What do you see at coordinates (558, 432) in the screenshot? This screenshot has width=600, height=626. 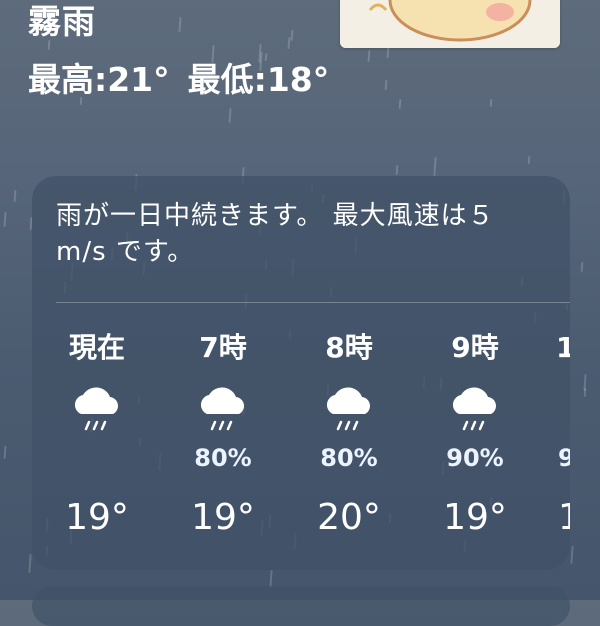 I see `hour-item: 1 9 1` at bounding box center [558, 432].